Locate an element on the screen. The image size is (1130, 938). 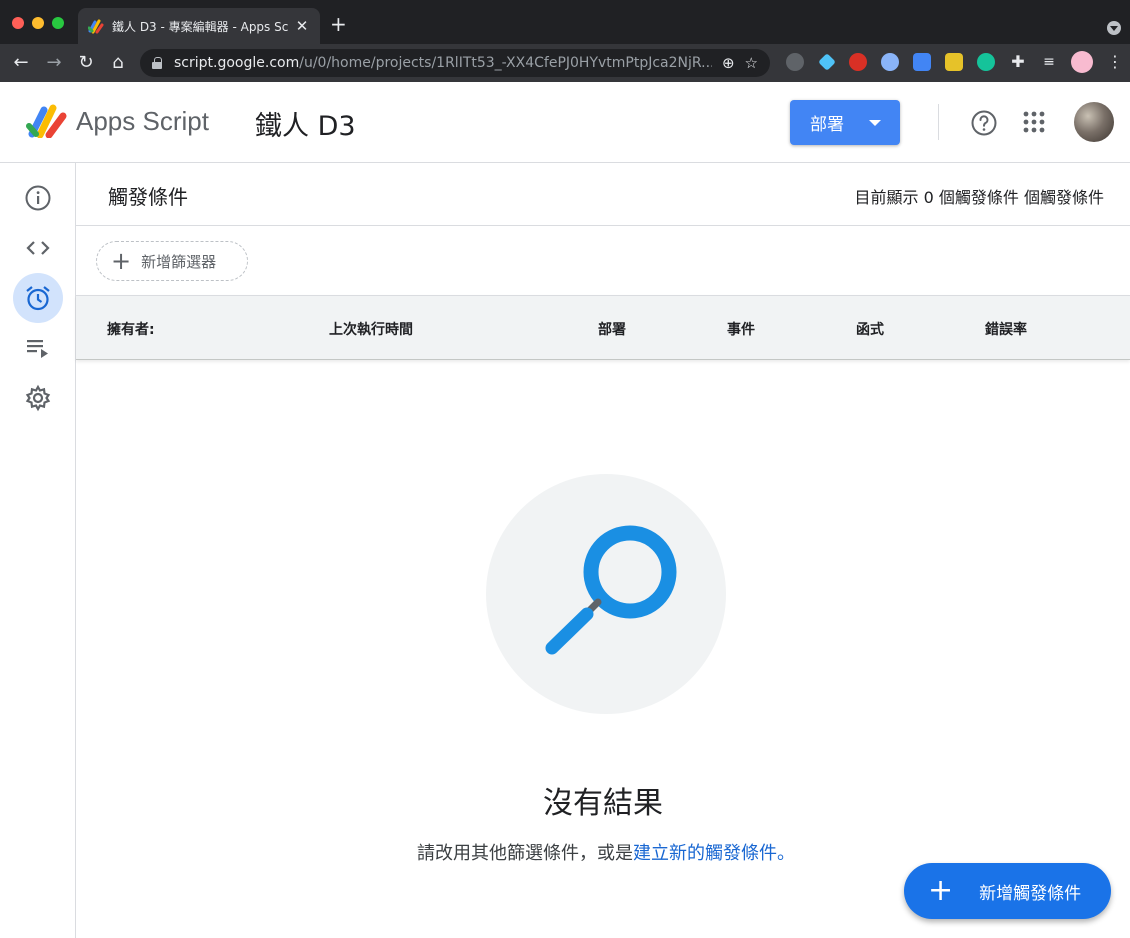
alarm-icon is located at coordinates (38, 298).